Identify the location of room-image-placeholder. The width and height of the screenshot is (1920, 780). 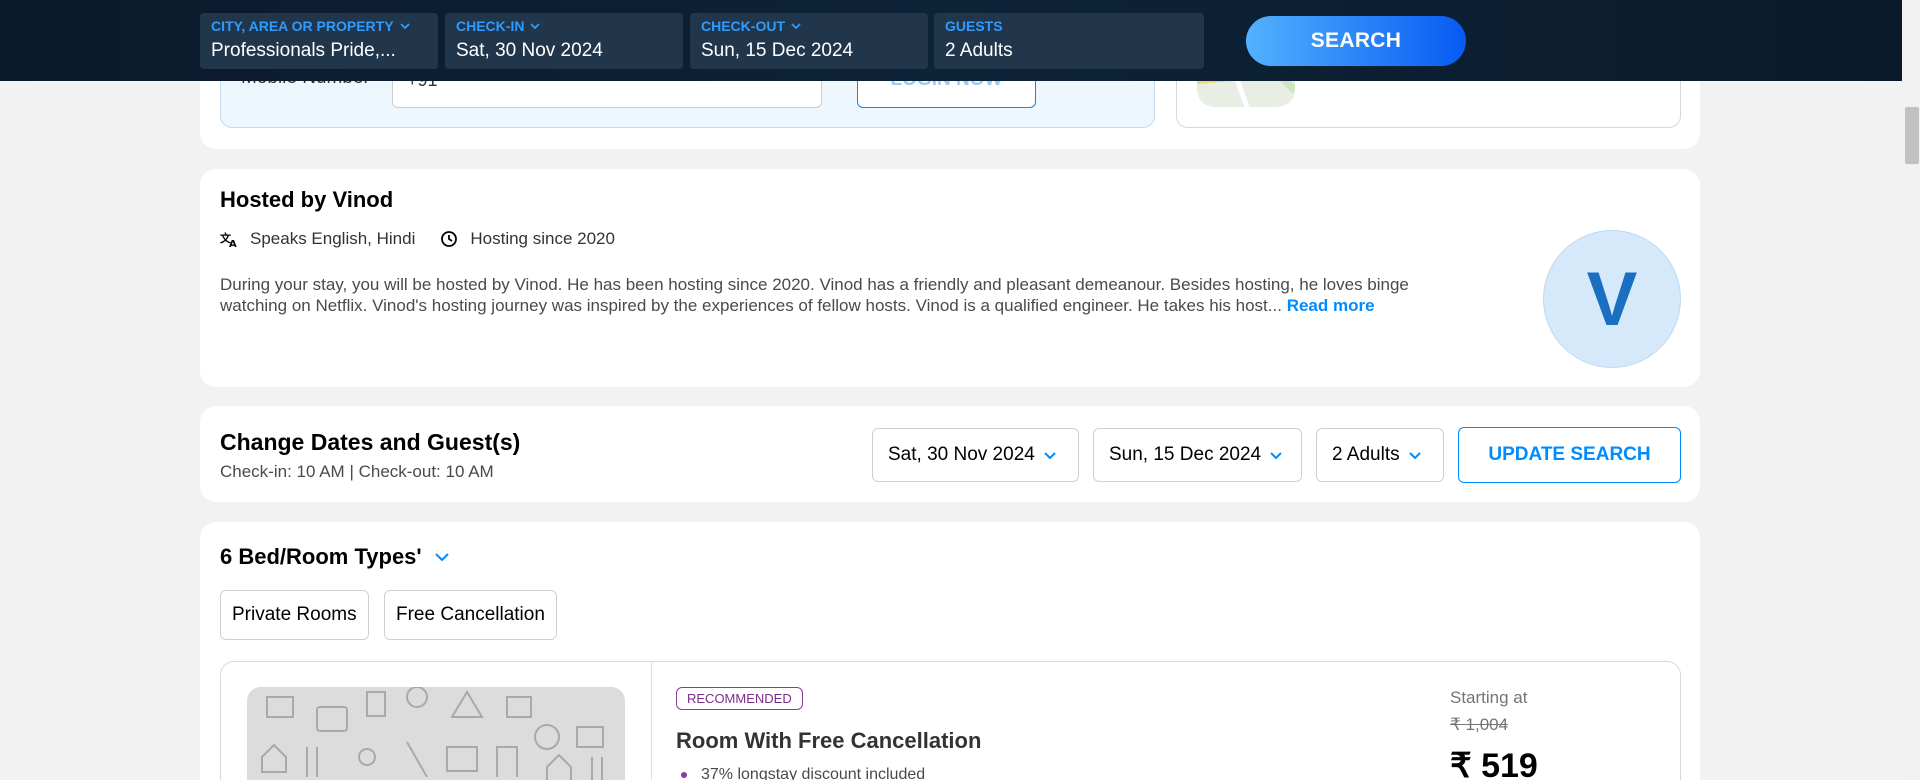
(436, 733).